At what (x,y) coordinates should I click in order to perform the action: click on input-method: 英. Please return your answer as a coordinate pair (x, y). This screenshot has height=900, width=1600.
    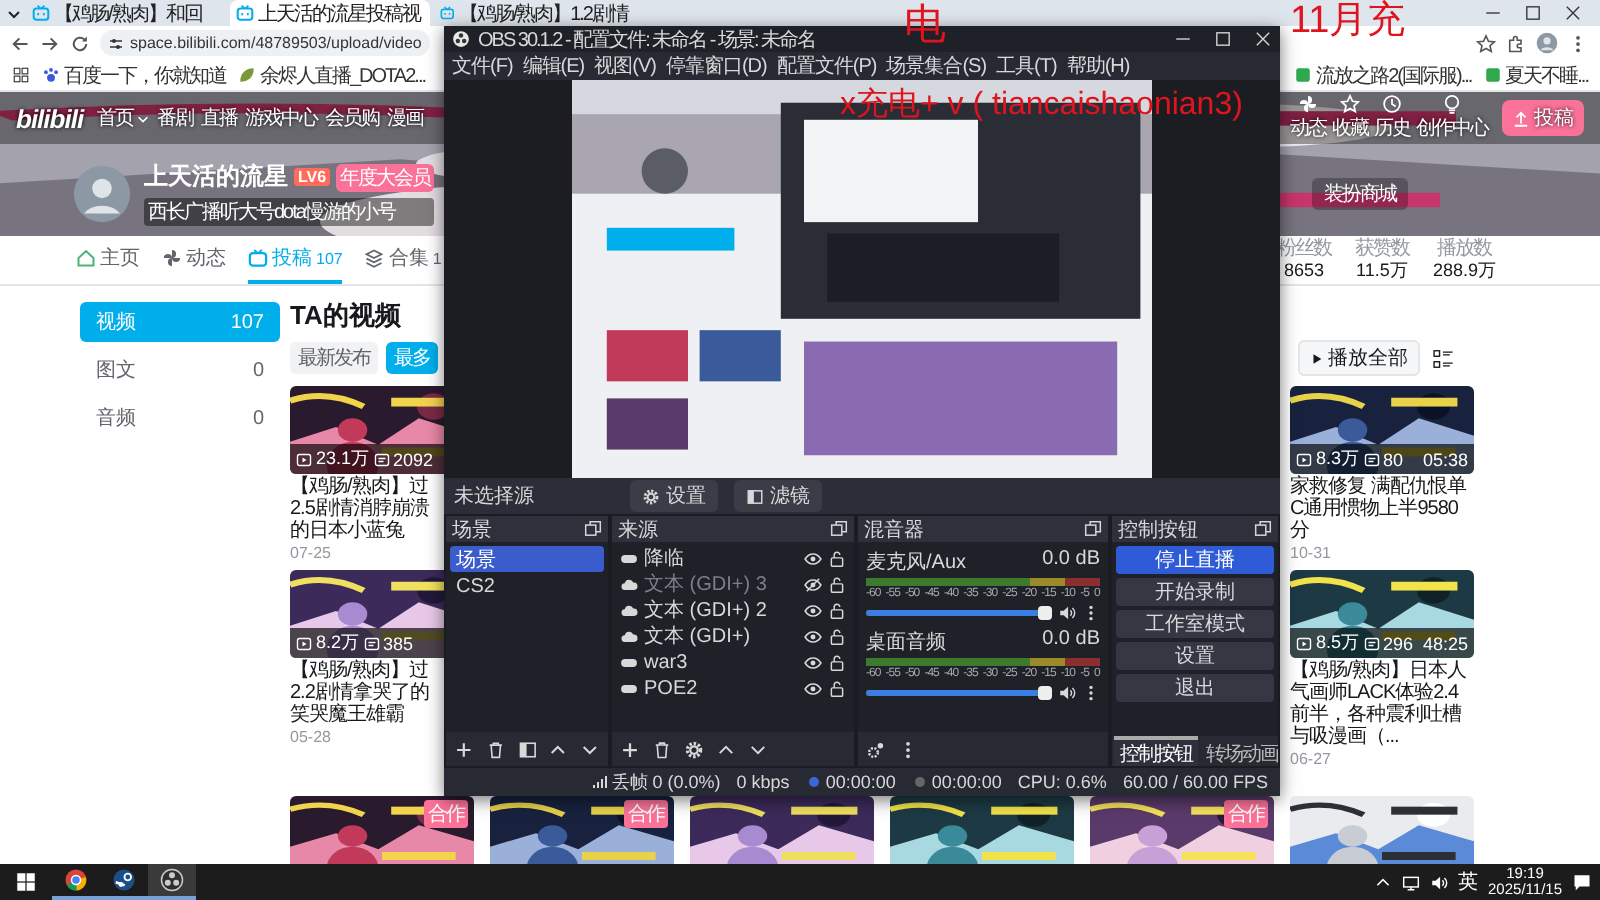
    Looking at the image, I should click on (1468, 882).